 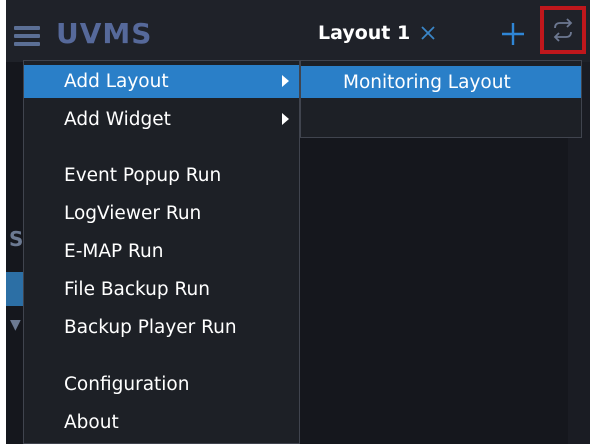 I want to click on menu-item-label: Configuration, so click(x=127, y=384).